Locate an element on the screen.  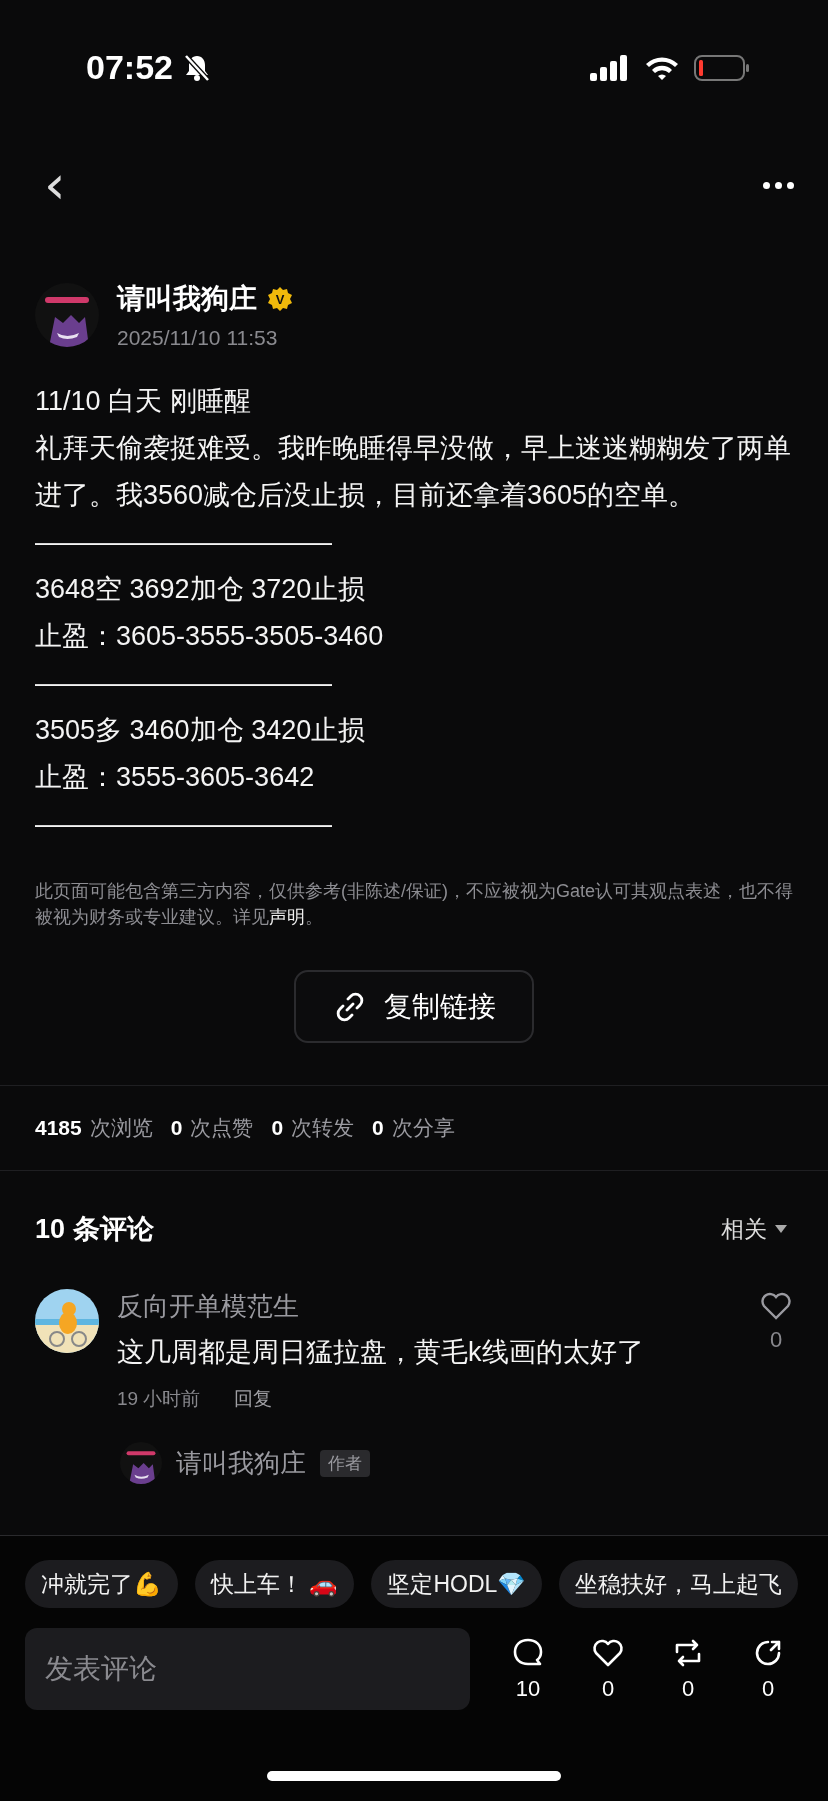
back-button: ‹ is located at coordinates (55, 185).